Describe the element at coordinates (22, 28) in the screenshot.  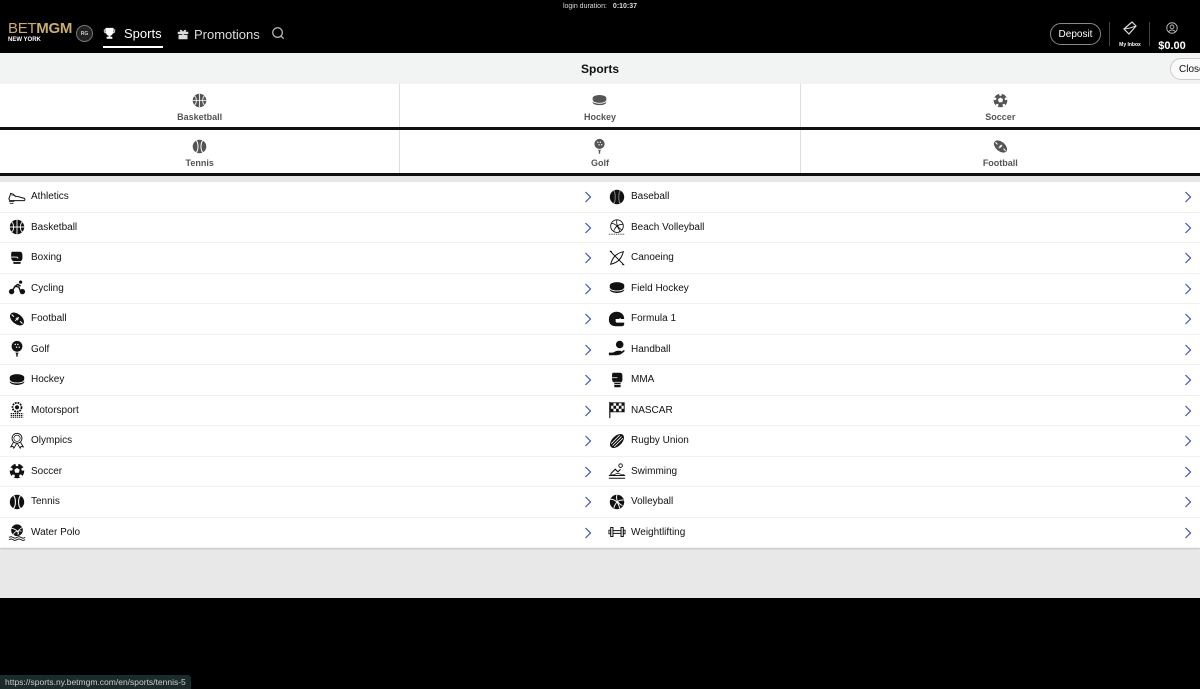
I see `logo-bet: BET` at that location.